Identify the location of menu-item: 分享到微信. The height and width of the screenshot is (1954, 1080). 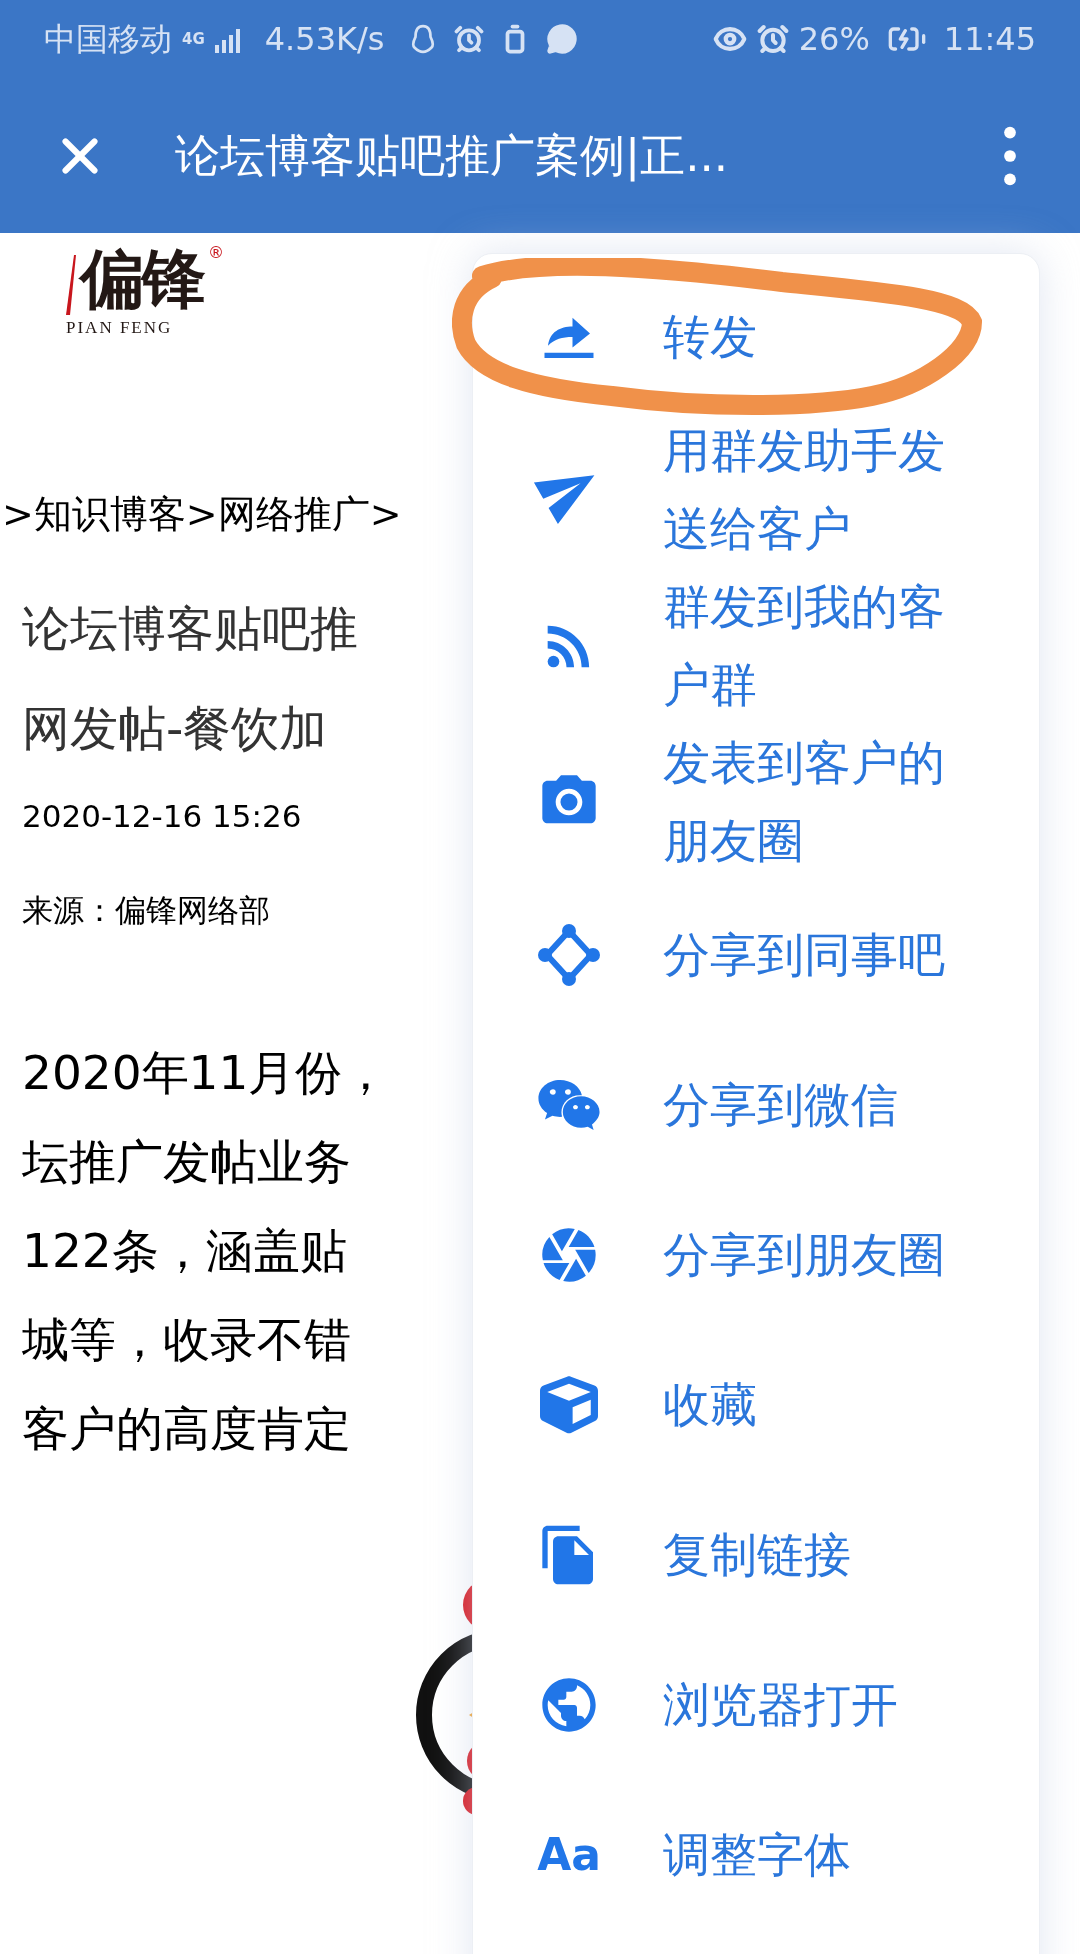
(756, 1105).